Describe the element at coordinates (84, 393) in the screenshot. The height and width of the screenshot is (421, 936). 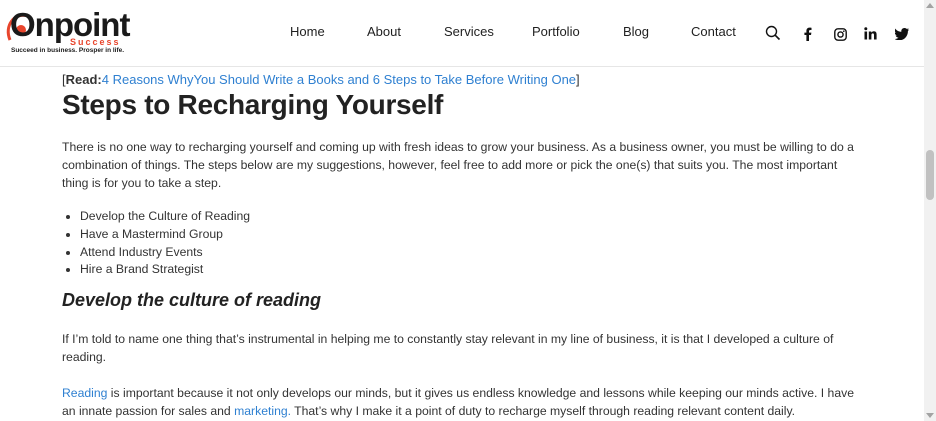
I see `reading-link: Reading` at that location.